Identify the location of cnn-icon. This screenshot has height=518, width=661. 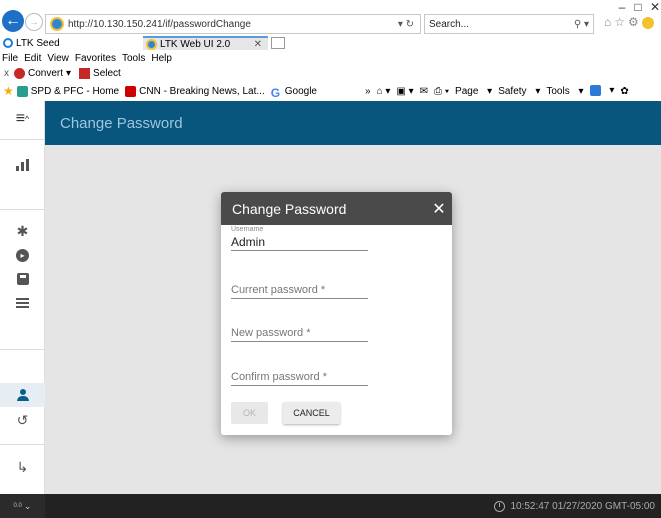
(131, 91).